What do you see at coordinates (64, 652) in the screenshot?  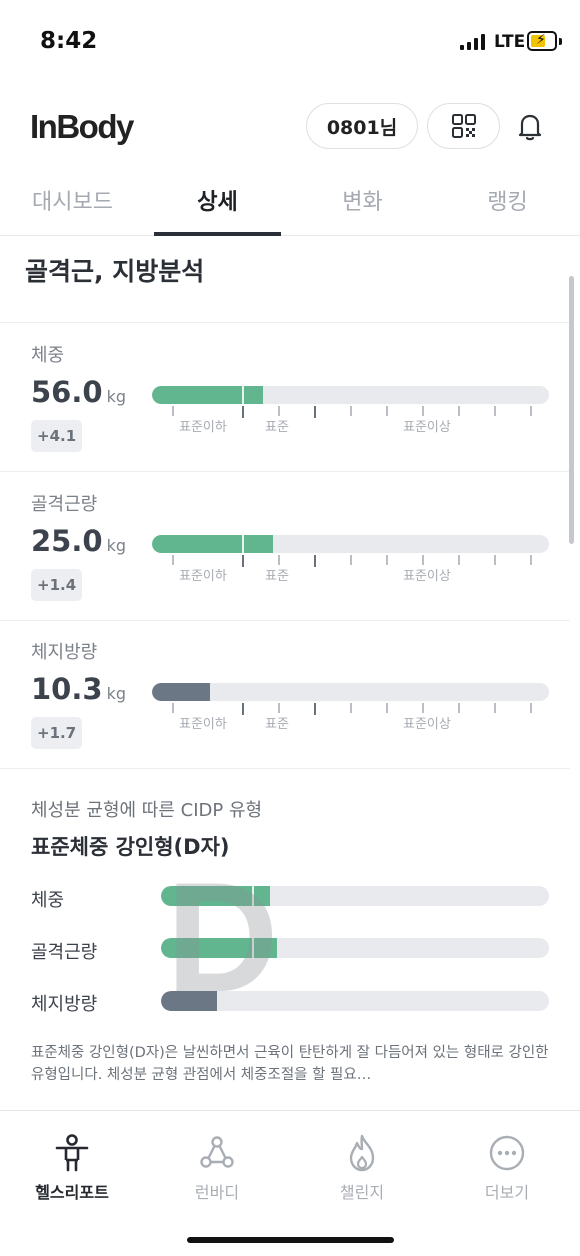 I see `metric-label: 체지방량` at bounding box center [64, 652].